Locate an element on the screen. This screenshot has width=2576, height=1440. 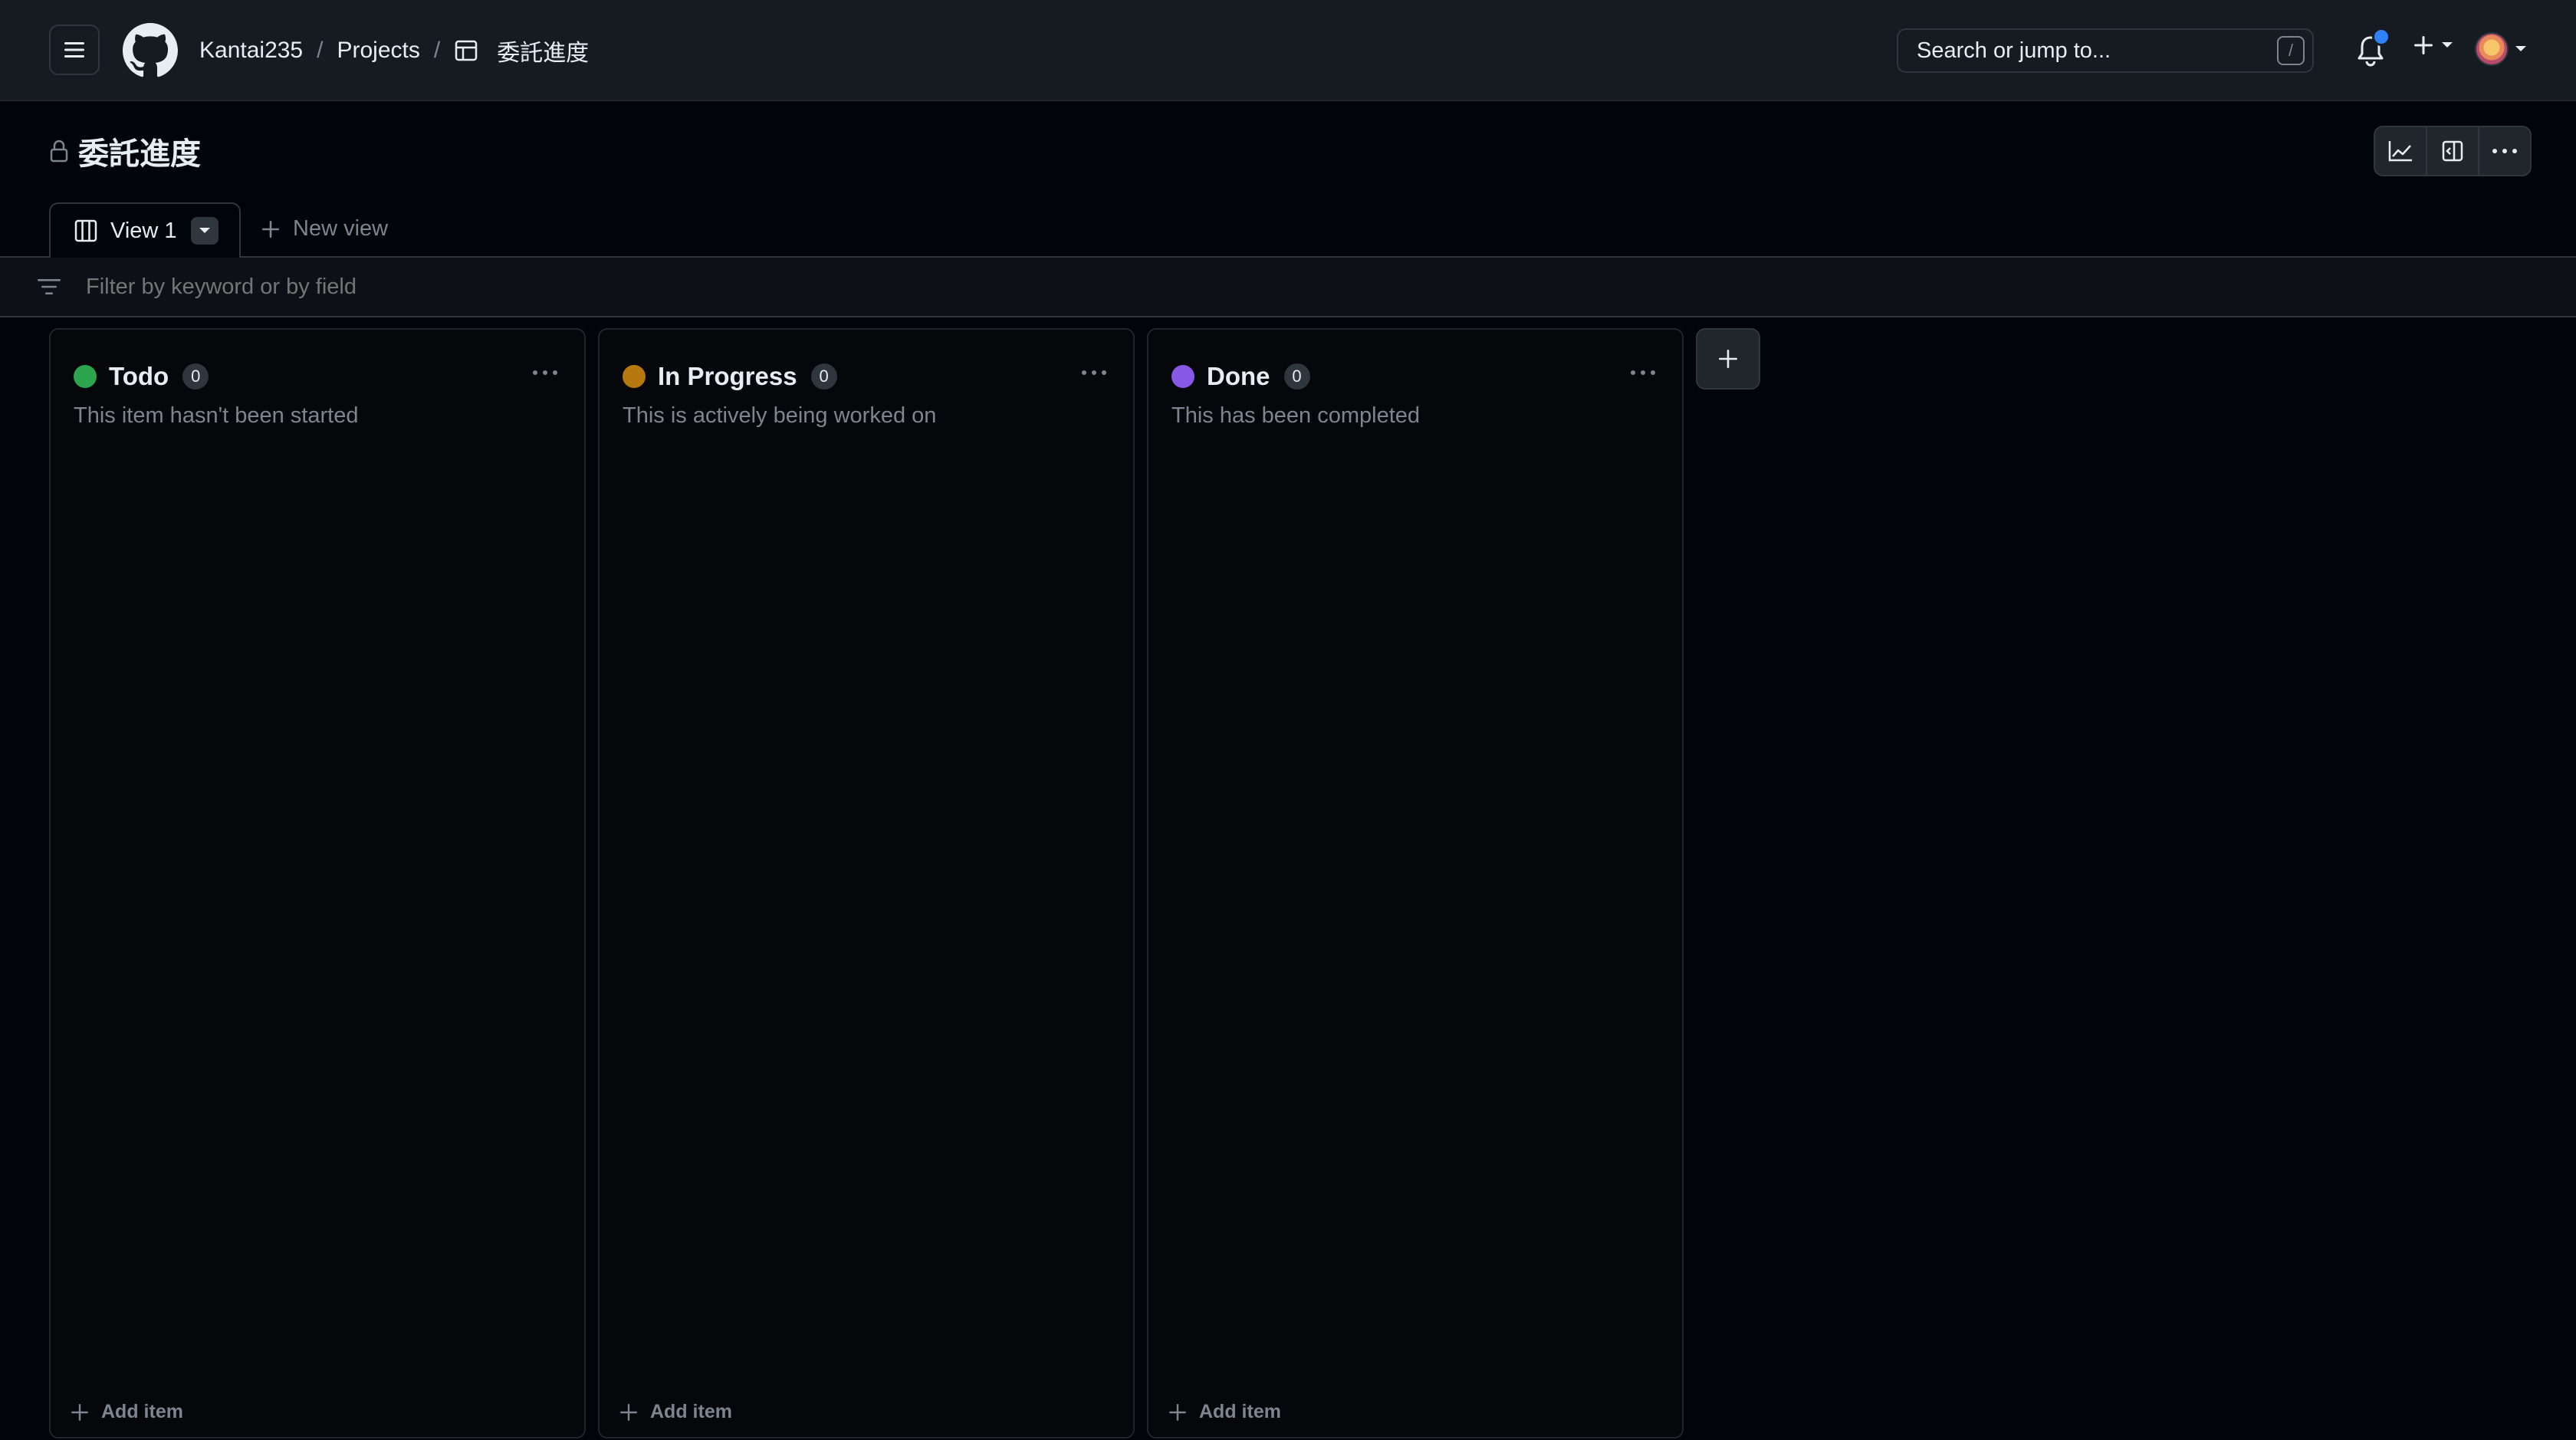
notifications-button is located at coordinates (2373, 47).